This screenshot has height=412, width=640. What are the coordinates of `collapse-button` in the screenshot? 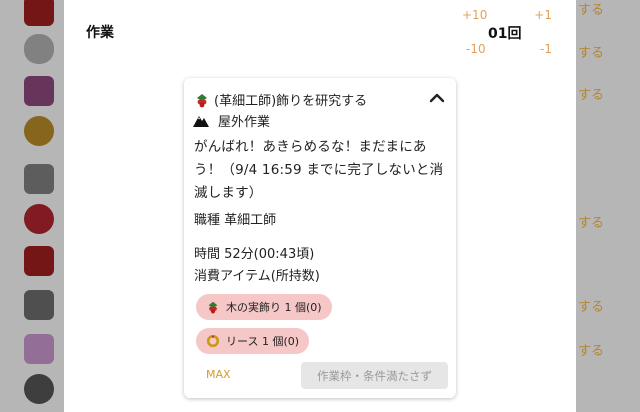 It's located at (437, 98).